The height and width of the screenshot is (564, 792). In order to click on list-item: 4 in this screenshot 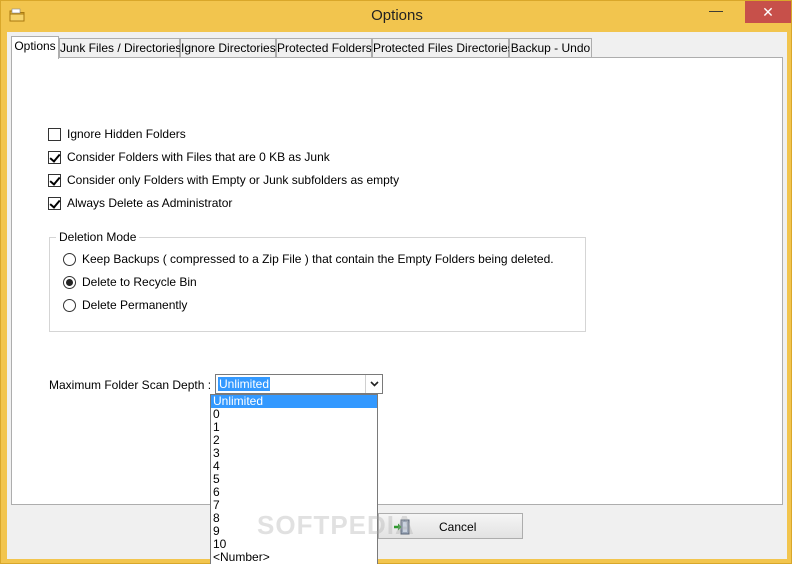, I will do `click(294, 466)`.